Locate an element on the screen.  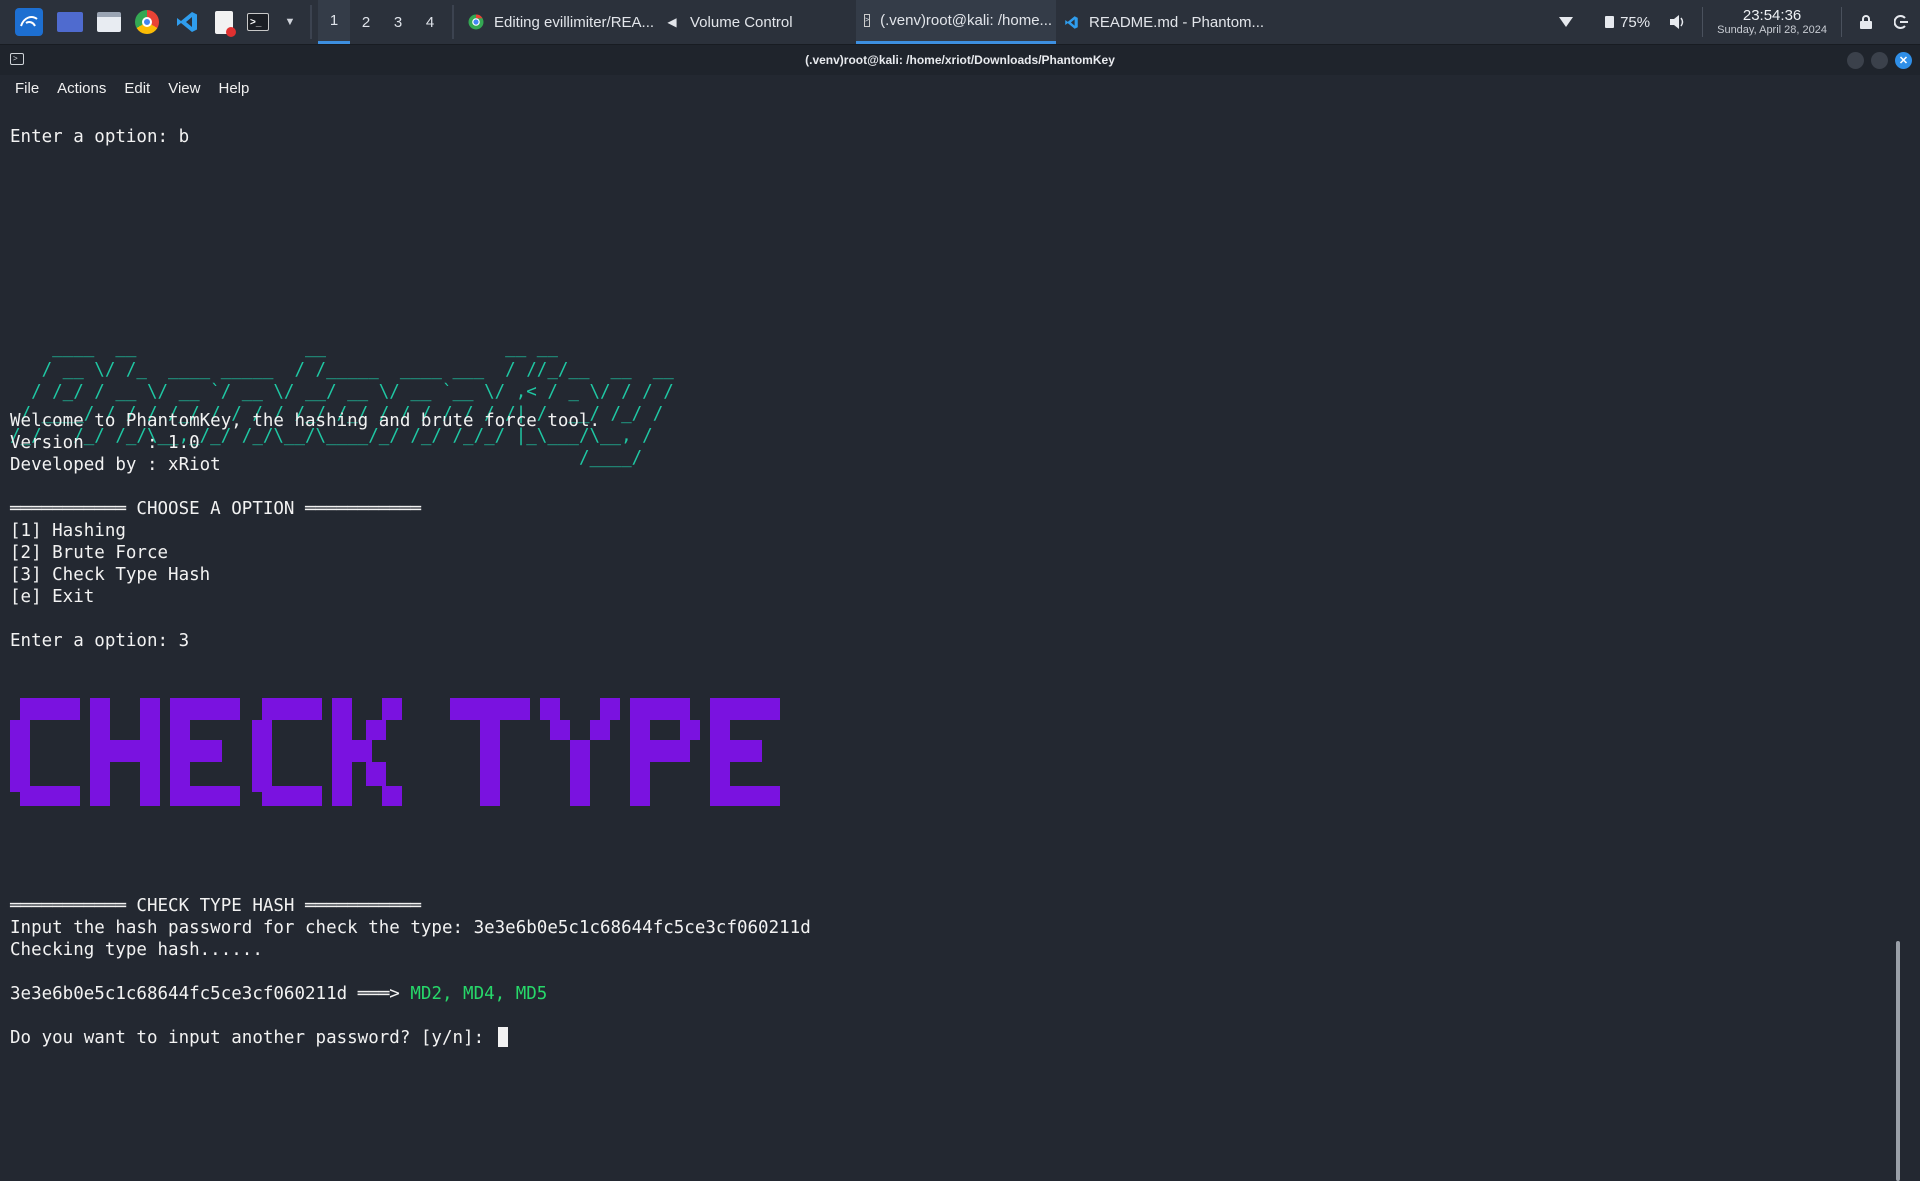
option-hashing: [1] Hashing is located at coordinates (68, 531).